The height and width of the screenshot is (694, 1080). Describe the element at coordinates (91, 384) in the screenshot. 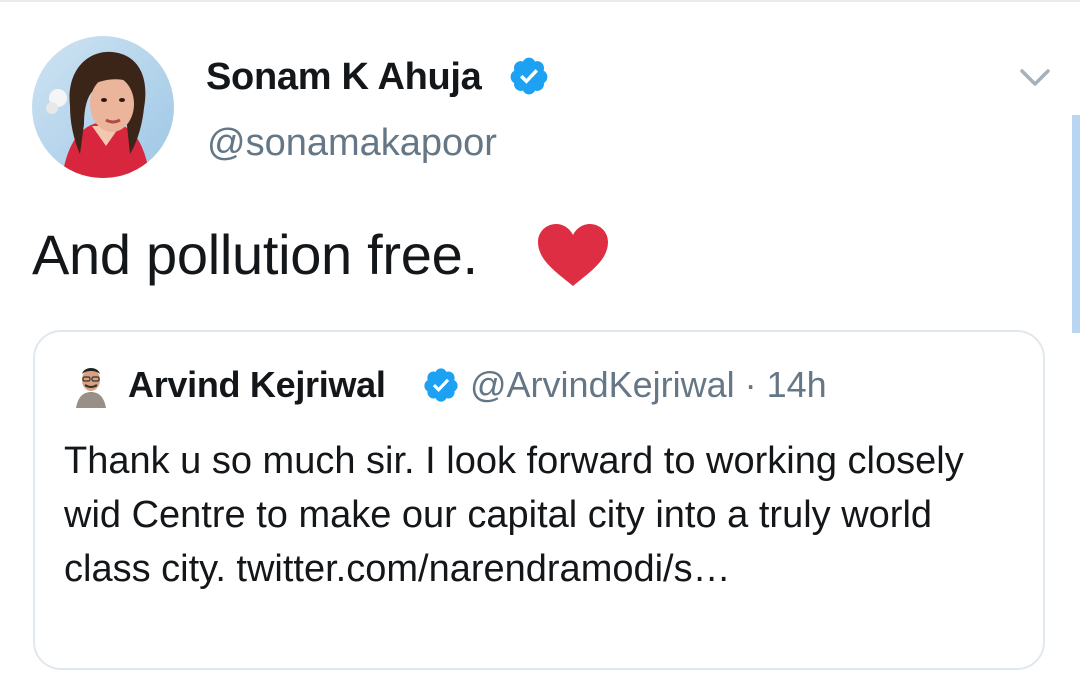

I see `quoted-author-avatar` at that location.